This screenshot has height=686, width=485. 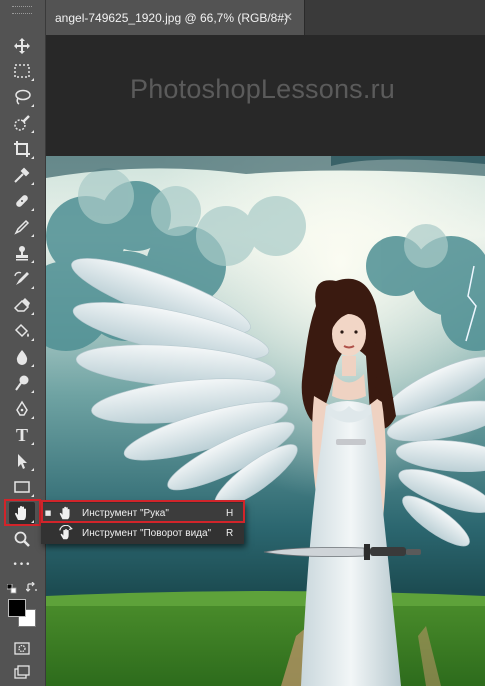 What do you see at coordinates (143, 511) in the screenshot?
I see `hand-menu-item-highlight` at bounding box center [143, 511].